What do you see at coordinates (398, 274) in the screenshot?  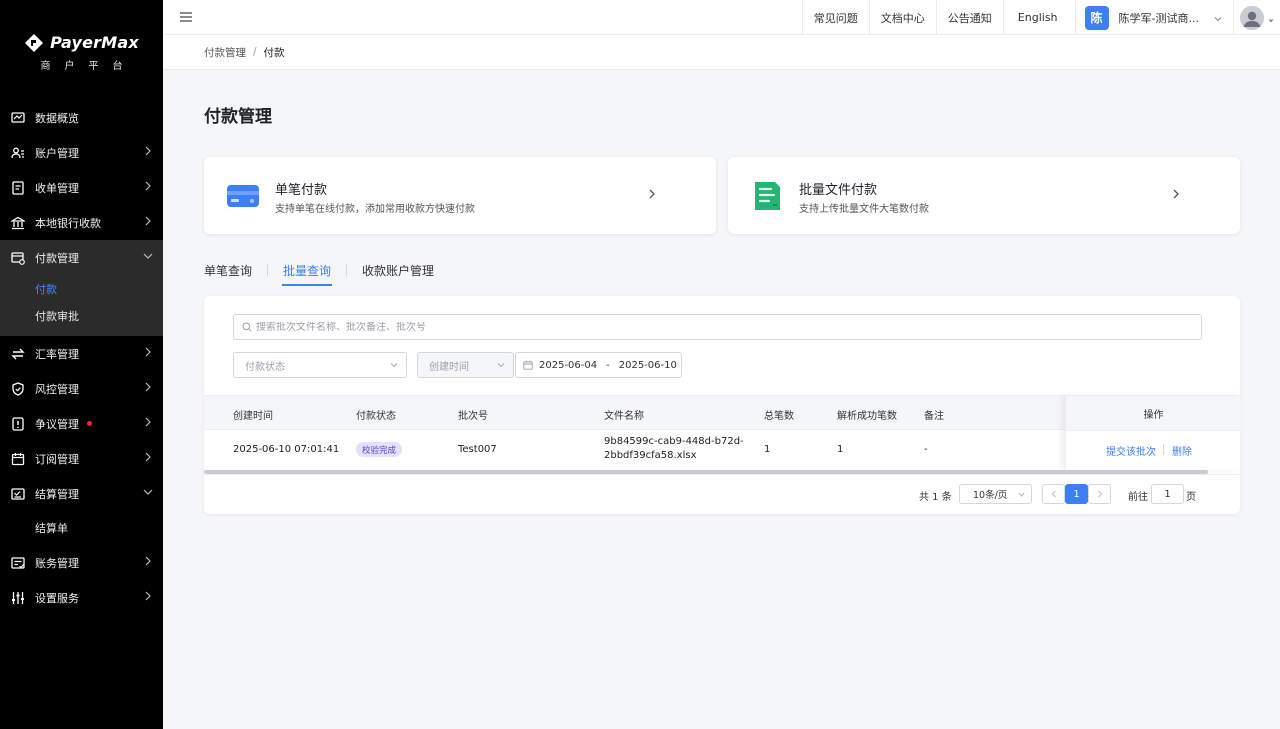 I see `tab-payee-accounts: 收款账户管理` at bounding box center [398, 274].